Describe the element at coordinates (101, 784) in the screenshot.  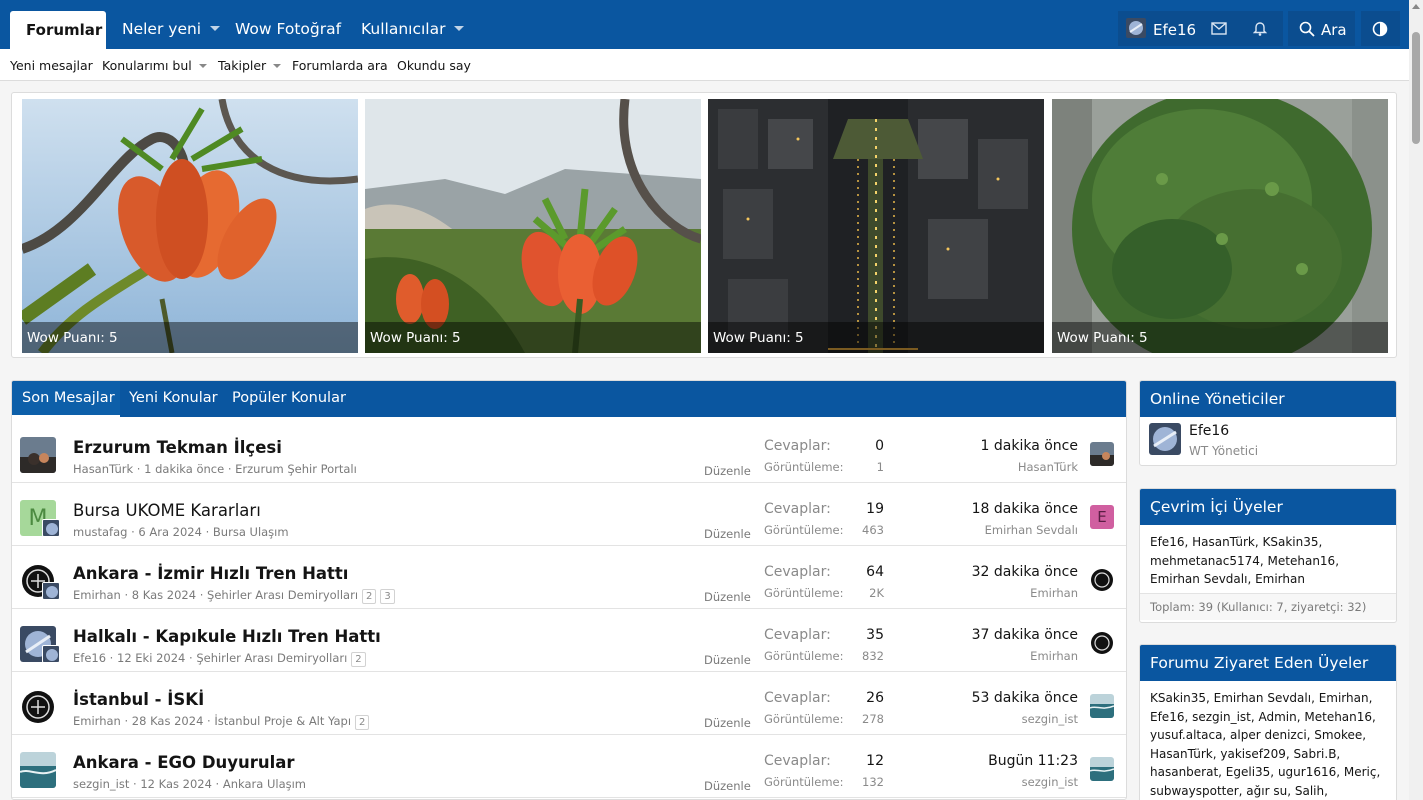
I see `thread-author: sezgin_ist` at that location.